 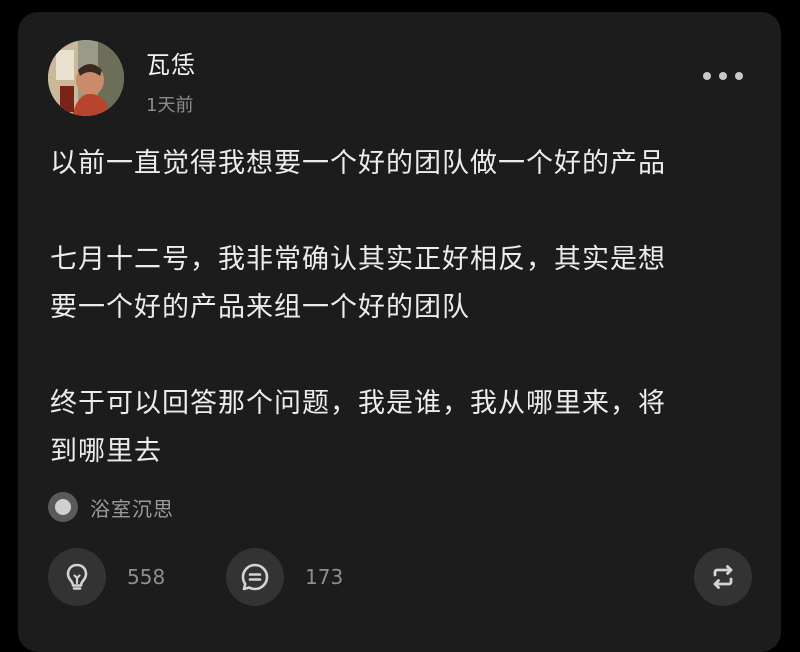 What do you see at coordinates (146, 577) in the screenshot?
I see `like-count: 558` at bounding box center [146, 577].